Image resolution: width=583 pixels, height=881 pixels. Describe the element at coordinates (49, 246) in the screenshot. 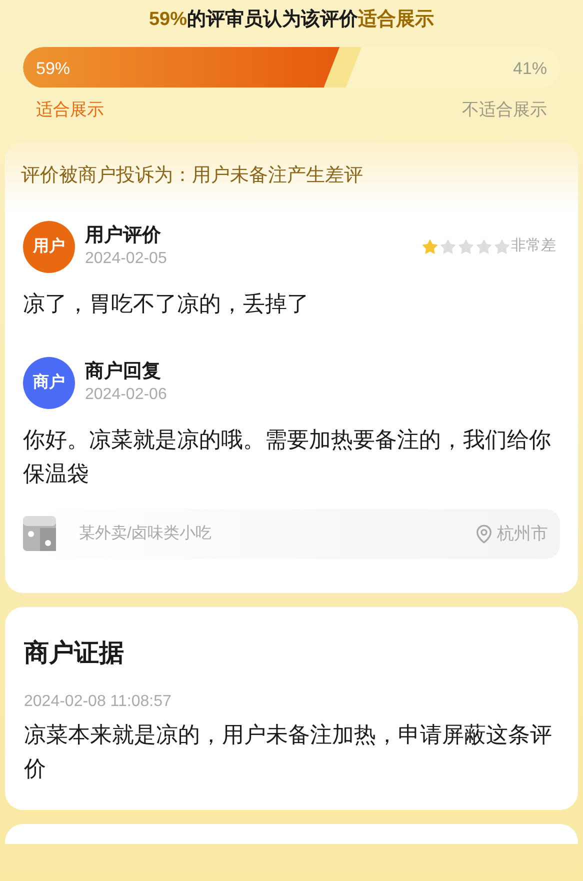

I see `avatar: 用户` at that location.